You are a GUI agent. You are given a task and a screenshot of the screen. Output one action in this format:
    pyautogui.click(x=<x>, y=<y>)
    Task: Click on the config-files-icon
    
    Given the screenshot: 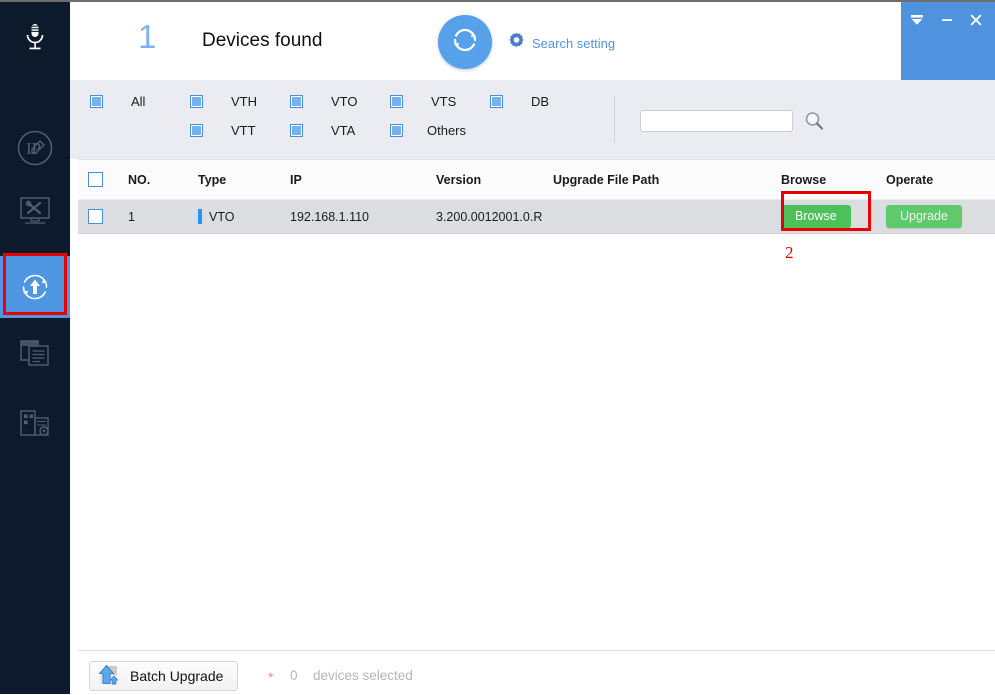 What is the action you would take?
    pyautogui.click(x=35, y=353)
    